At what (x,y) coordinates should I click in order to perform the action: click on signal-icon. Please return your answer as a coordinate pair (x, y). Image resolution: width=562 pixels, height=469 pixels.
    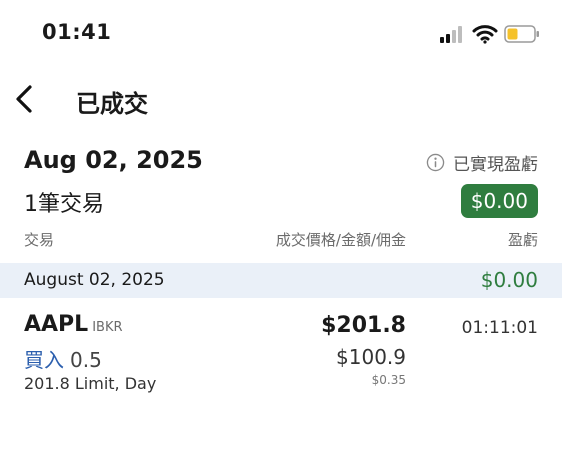
    Looking at the image, I should click on (451, 34).